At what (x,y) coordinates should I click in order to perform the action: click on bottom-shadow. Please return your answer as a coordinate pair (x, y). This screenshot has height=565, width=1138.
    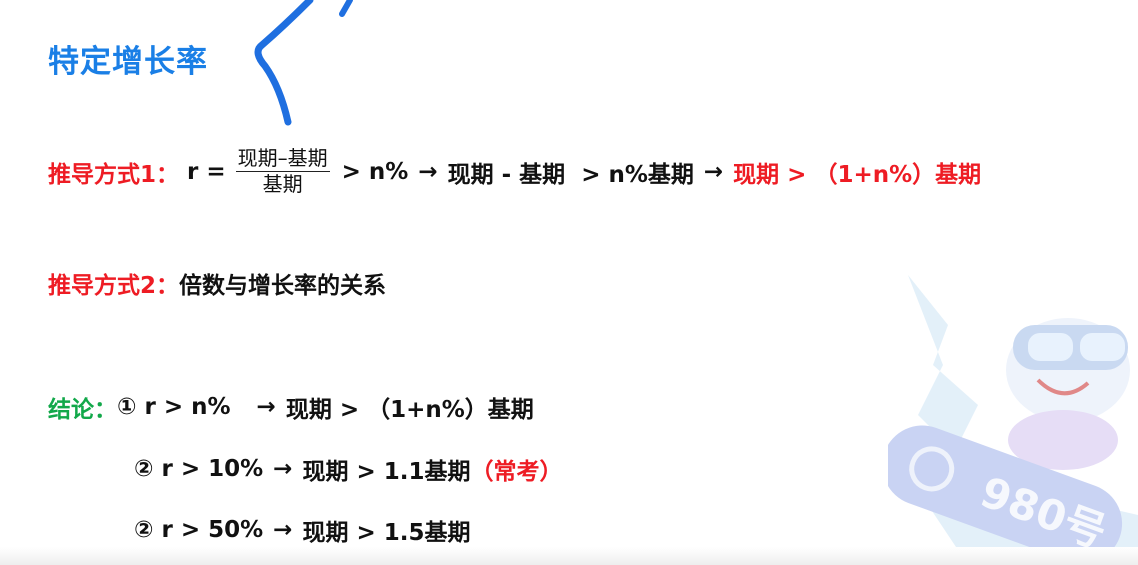
    Looking at the image, I should click on (569, 556).